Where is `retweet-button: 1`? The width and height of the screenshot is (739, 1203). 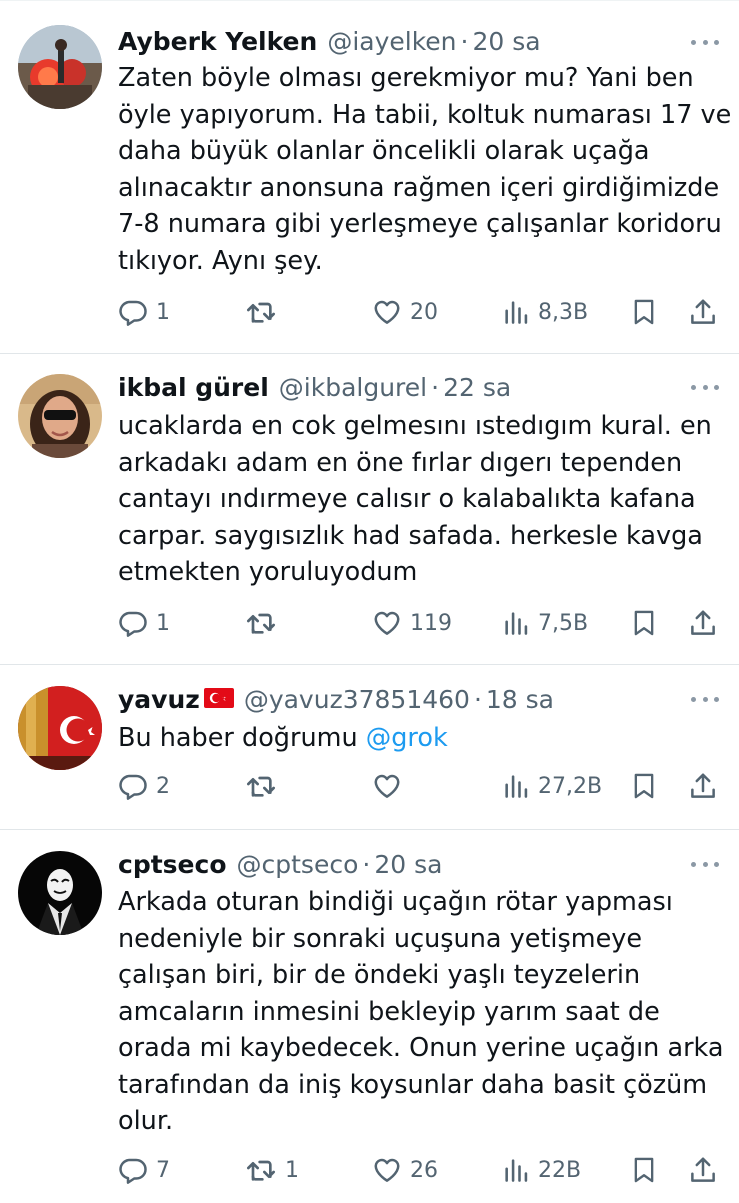 retweet-button: 1 is located at coordinates (272, 1170).